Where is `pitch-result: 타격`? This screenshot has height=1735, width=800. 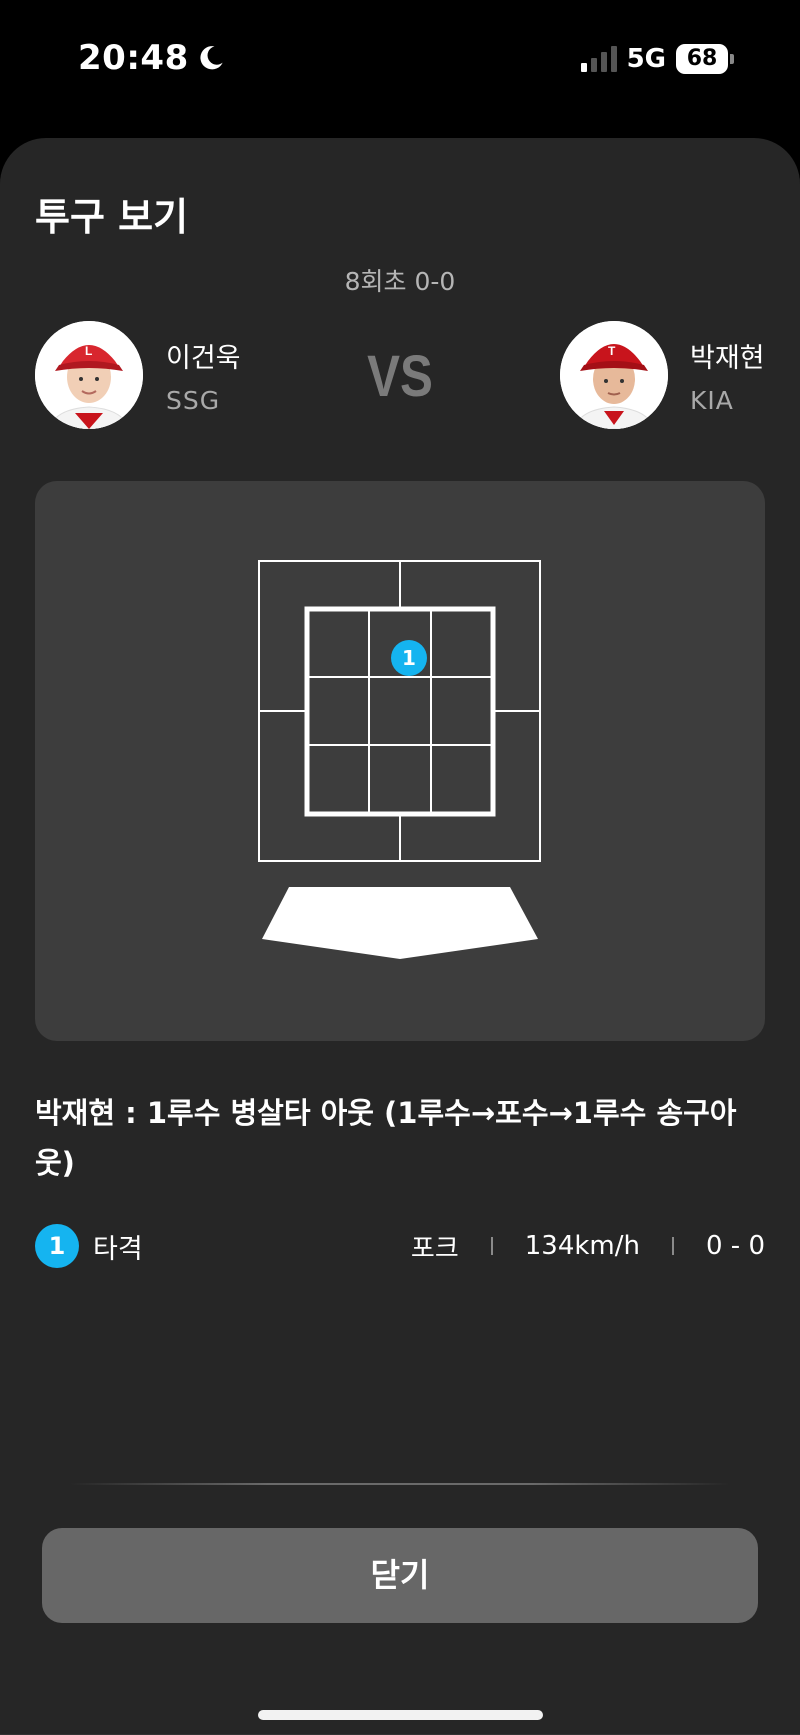 pitch-result: 타격 is located at coordinates (118, 1249).